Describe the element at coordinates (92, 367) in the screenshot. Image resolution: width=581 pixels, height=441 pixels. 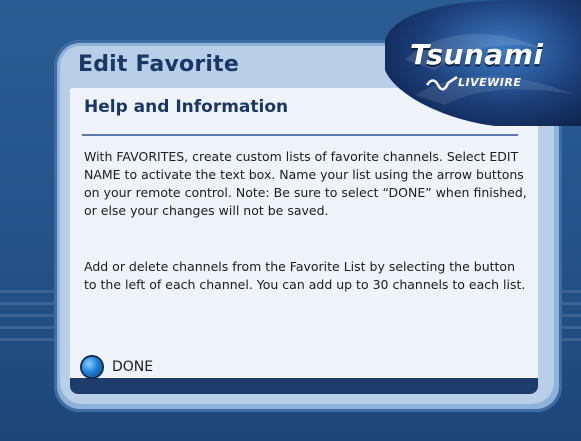
I see `radio-button-icon` at that location.